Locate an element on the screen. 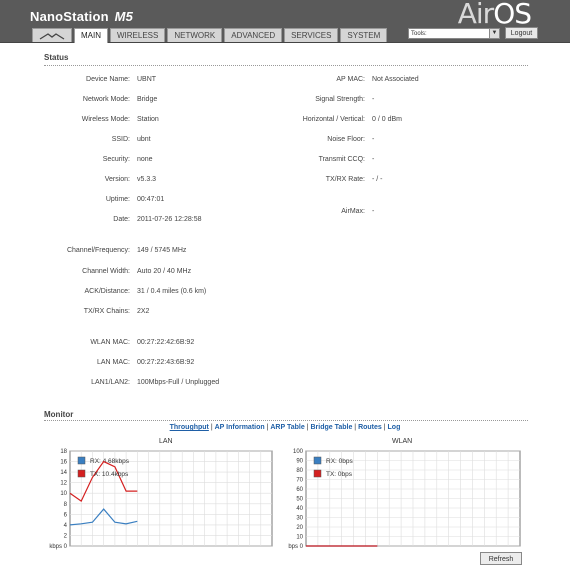 The image size is (570, 570). status-label: Uptime: is located at coordinates (117, 199).